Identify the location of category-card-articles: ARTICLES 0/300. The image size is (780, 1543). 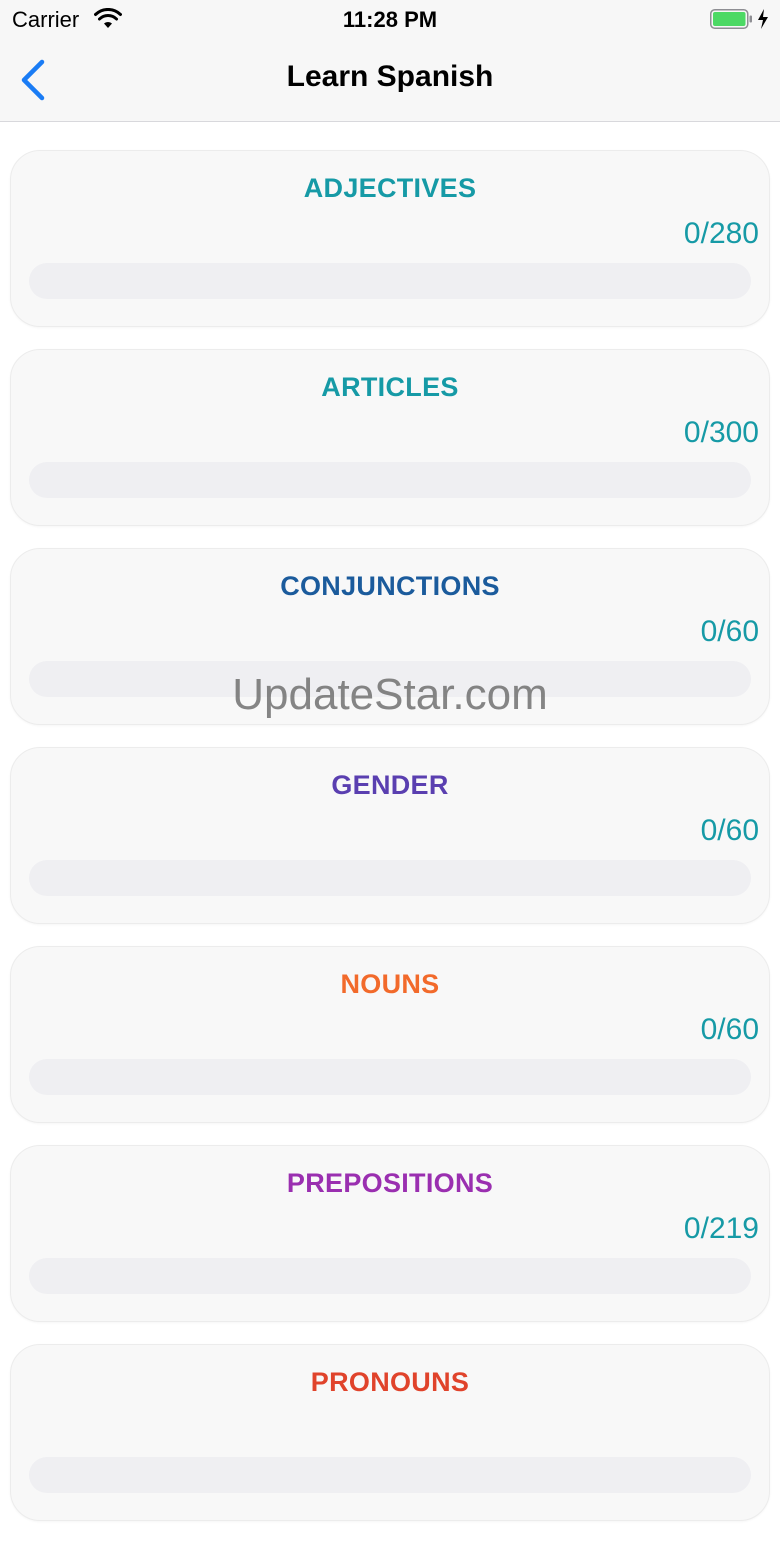
(390, 437).